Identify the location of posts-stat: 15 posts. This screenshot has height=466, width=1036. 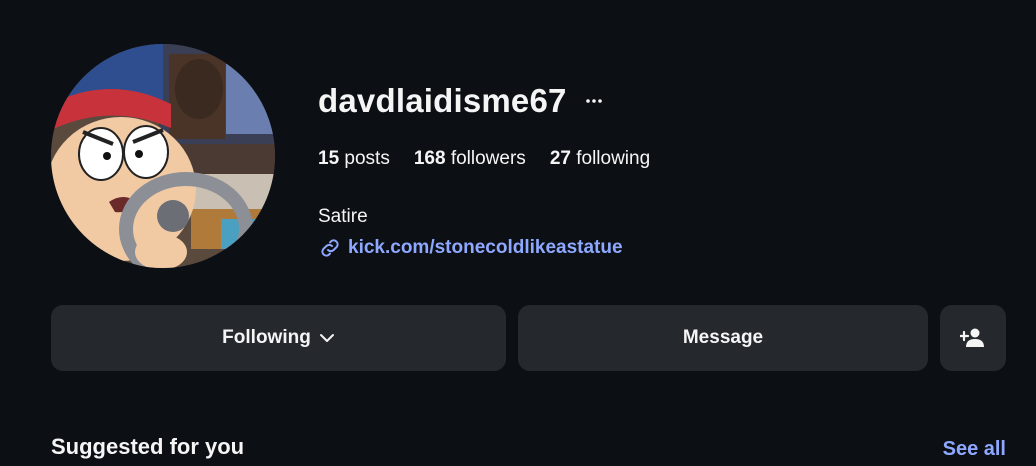
(354, 159).